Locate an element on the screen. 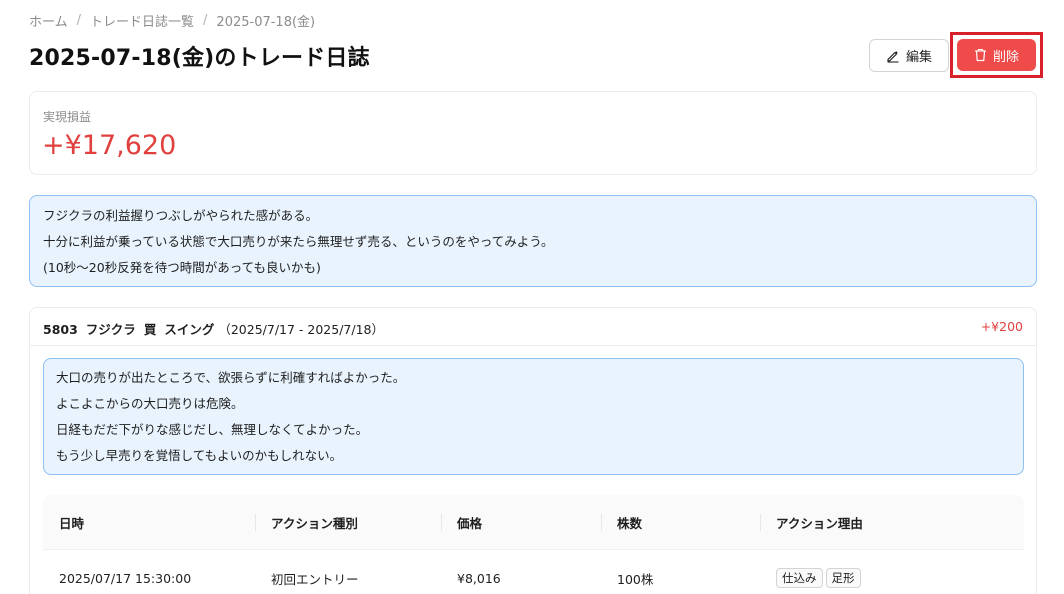 This screenshot has height=594, width=1064. trade-side: 買 is located at coordinates (150, 329).